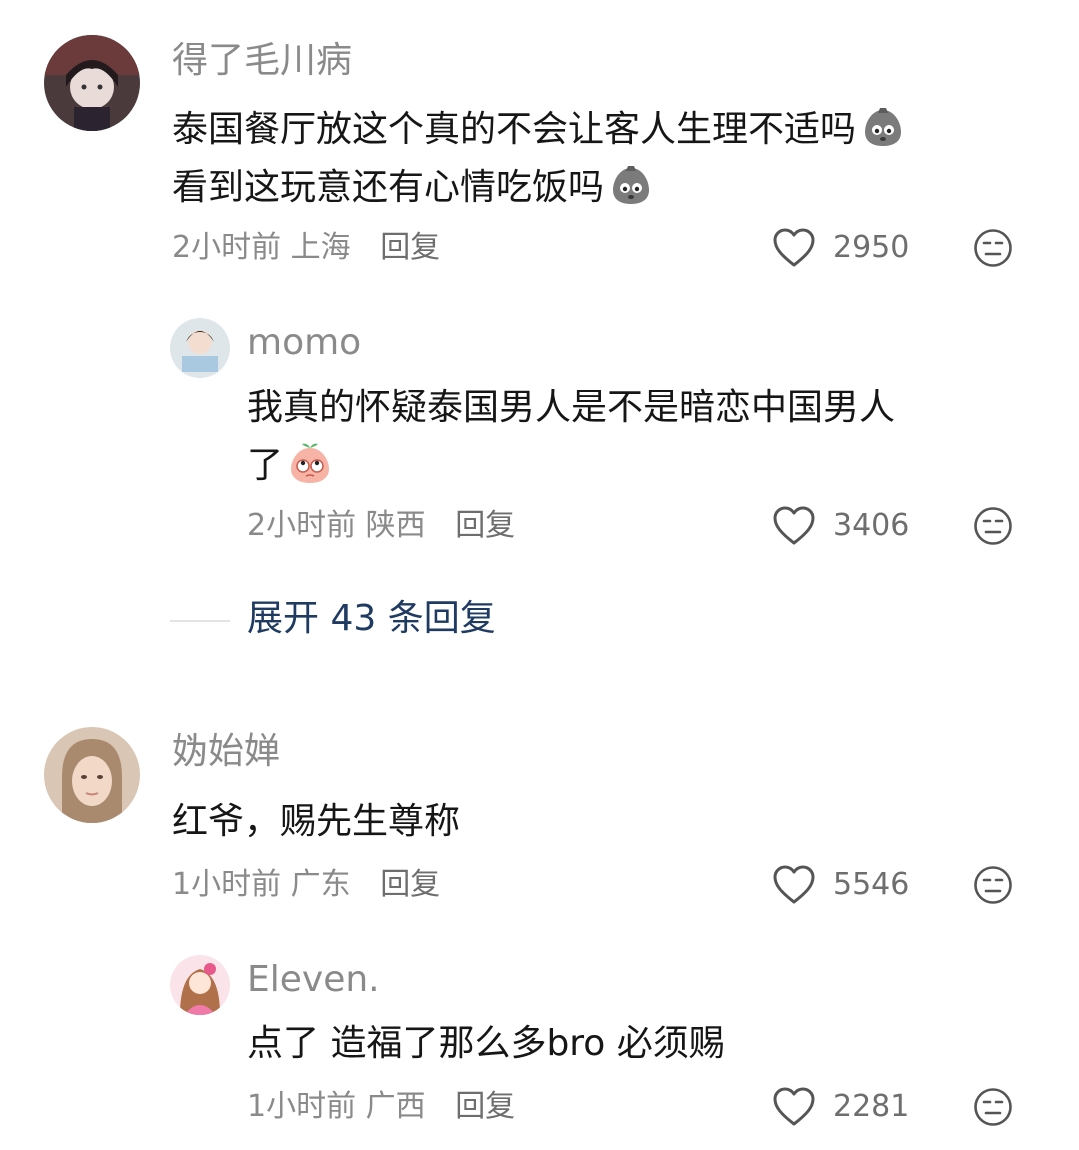 The width and height of the screenshot is (1079, 1150). I want to click on username: 妫始婵, so click(226, 752).